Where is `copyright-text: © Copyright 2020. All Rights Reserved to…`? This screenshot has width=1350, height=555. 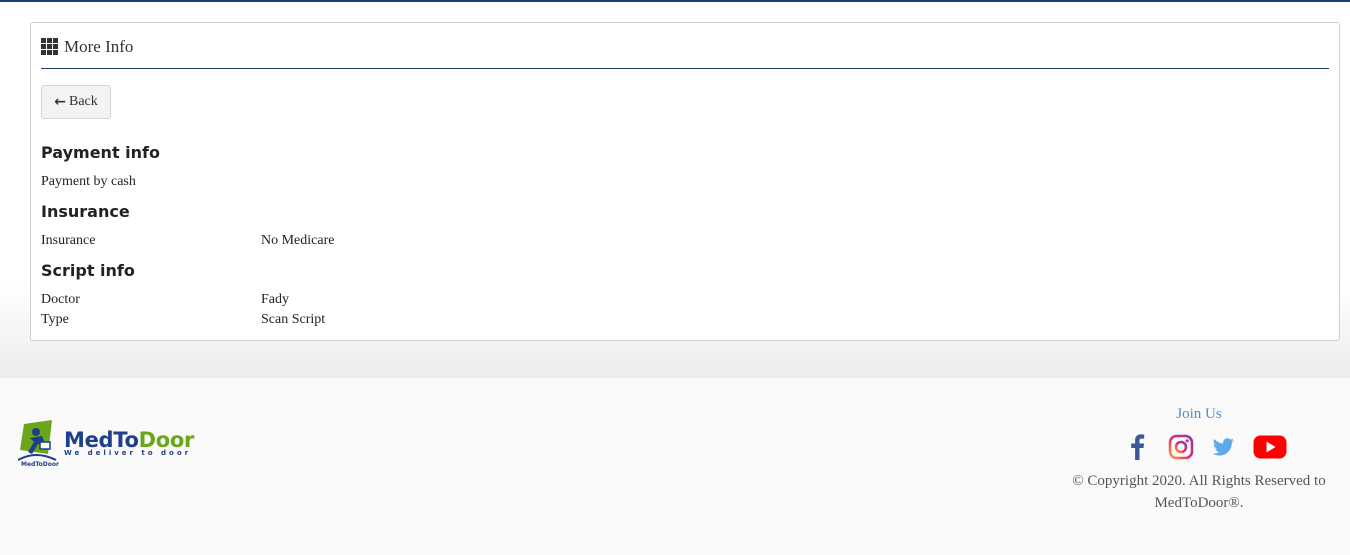 copyright-text: © Copyright 2020. All Rights Reserved to… is located at coordinates (1199, 492).